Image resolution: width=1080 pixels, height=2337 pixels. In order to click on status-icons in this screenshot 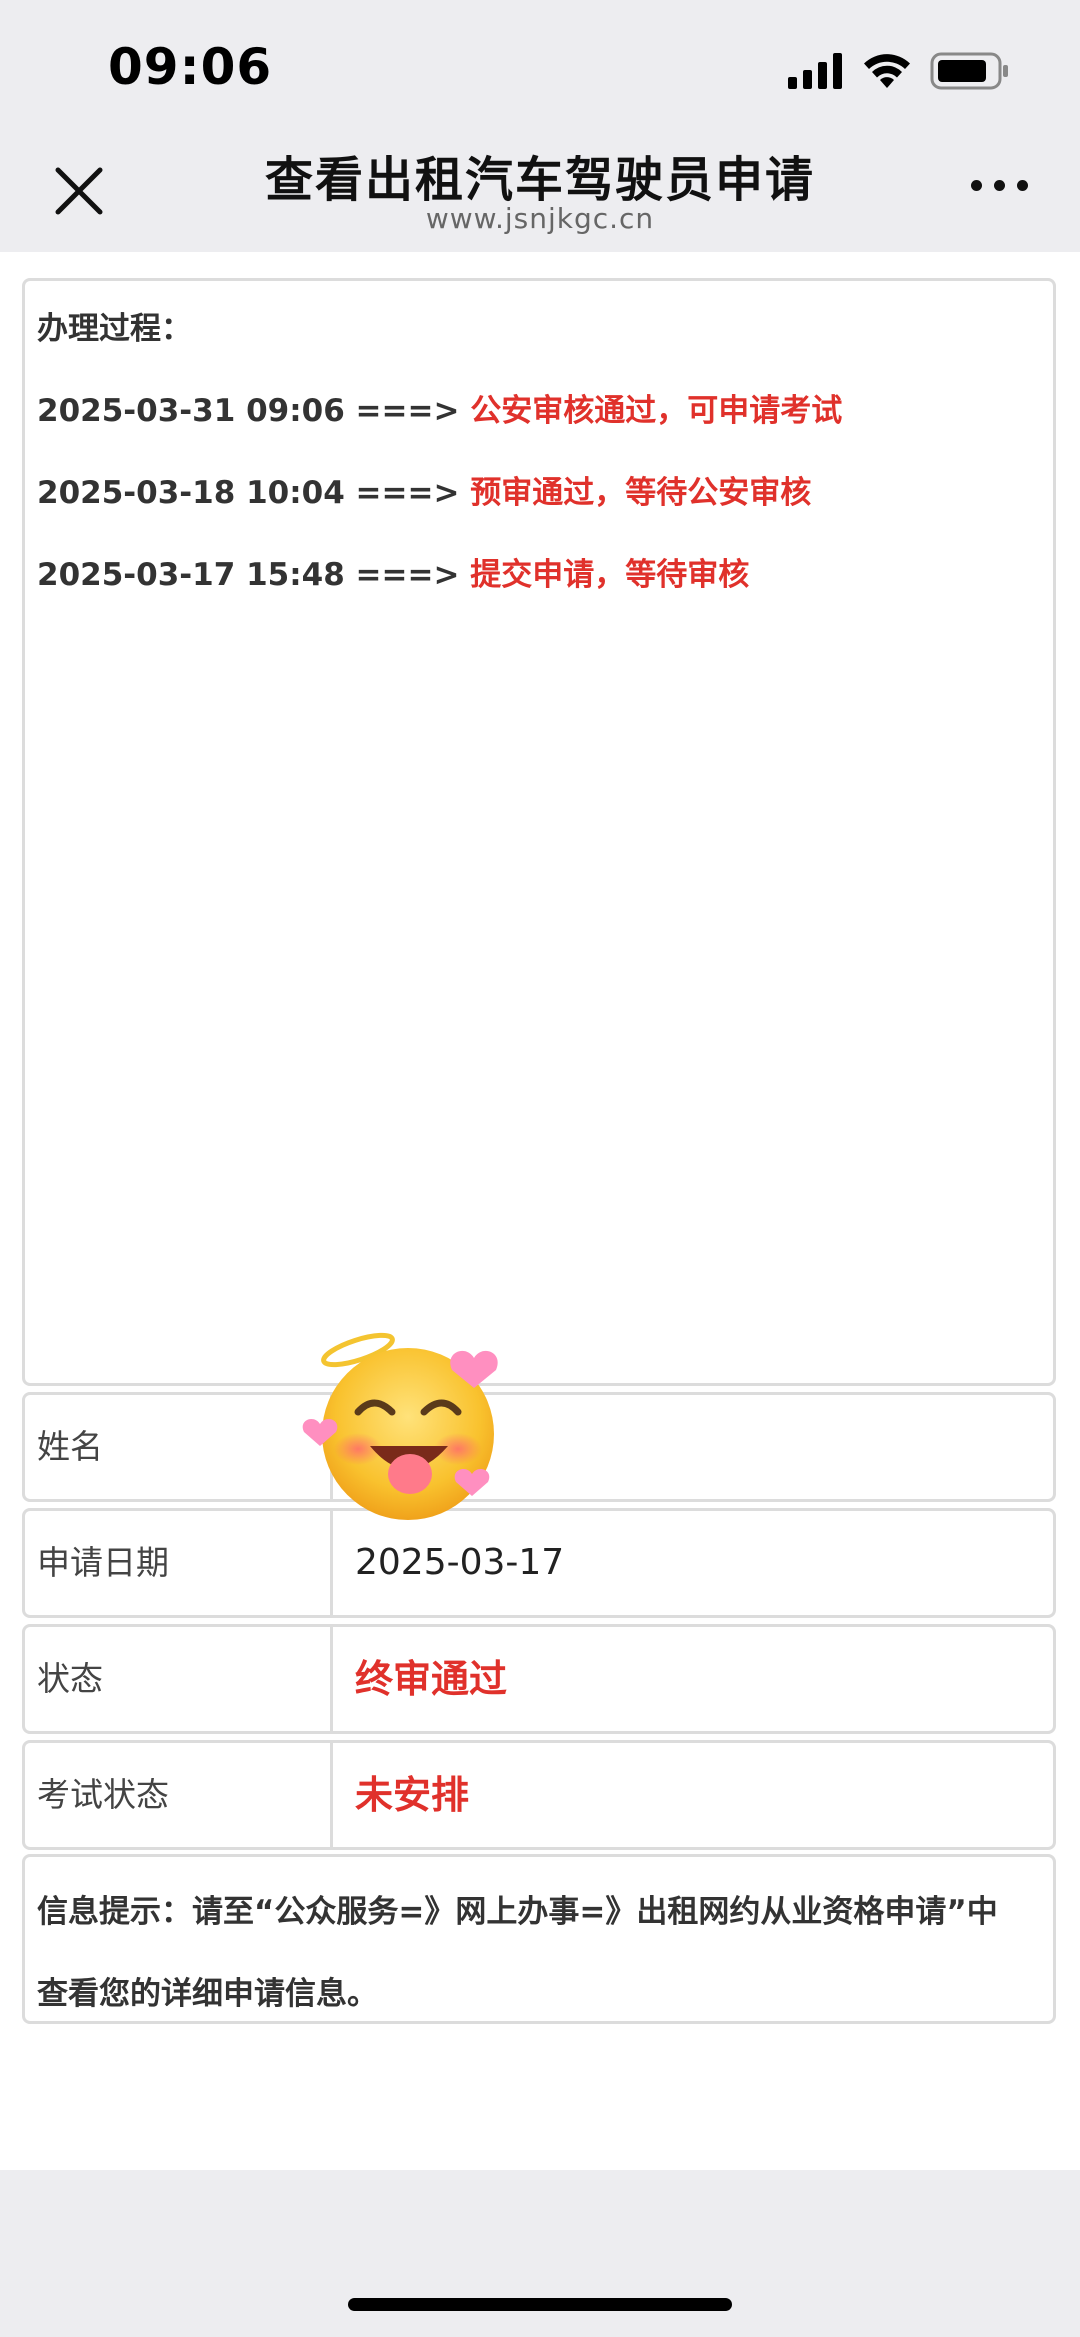, I will do `click(899, 71)`.